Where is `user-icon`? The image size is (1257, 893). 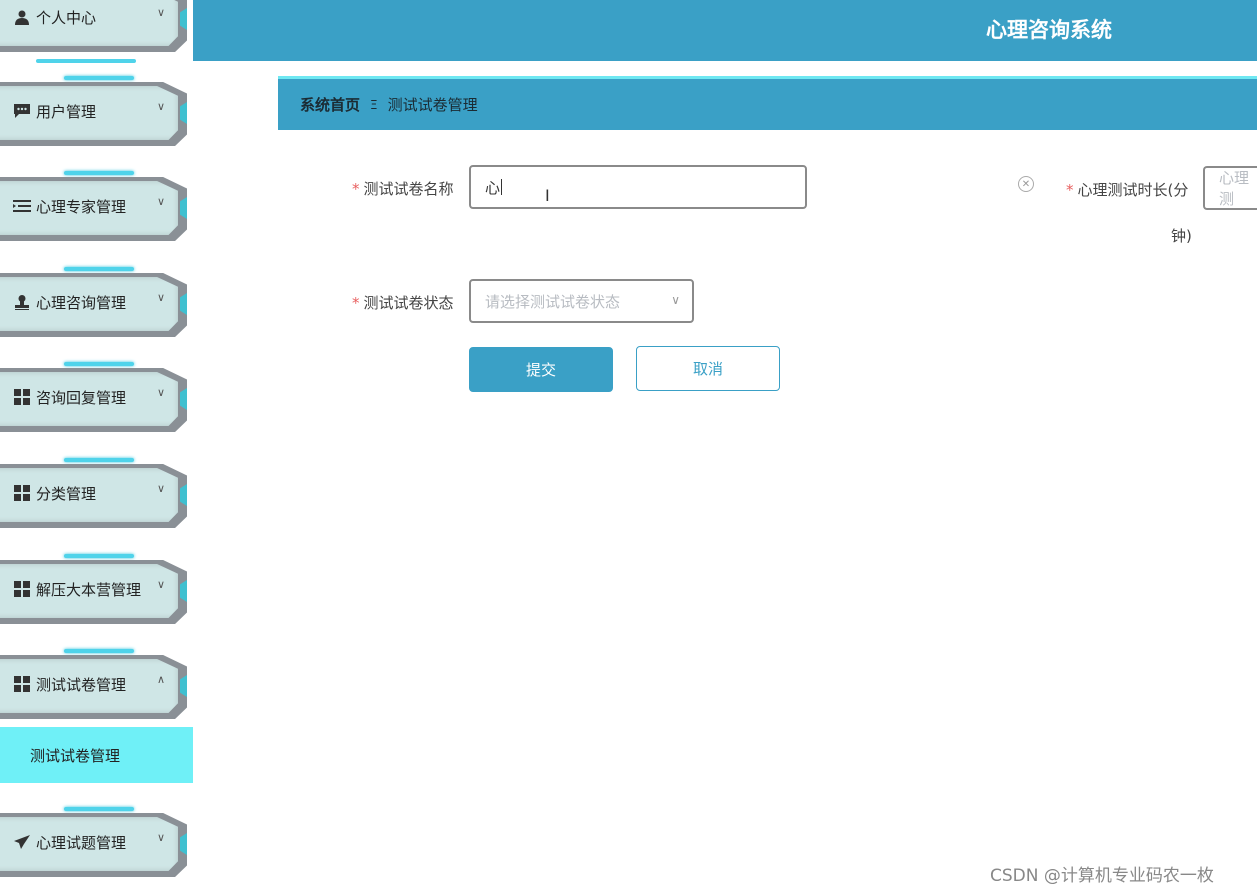
user-icon is located at coordinates (22, 17).